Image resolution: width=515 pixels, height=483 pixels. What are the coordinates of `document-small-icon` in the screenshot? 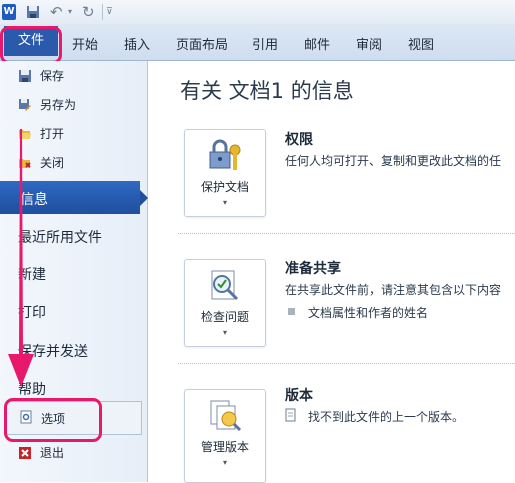 It's located at (291, 415).